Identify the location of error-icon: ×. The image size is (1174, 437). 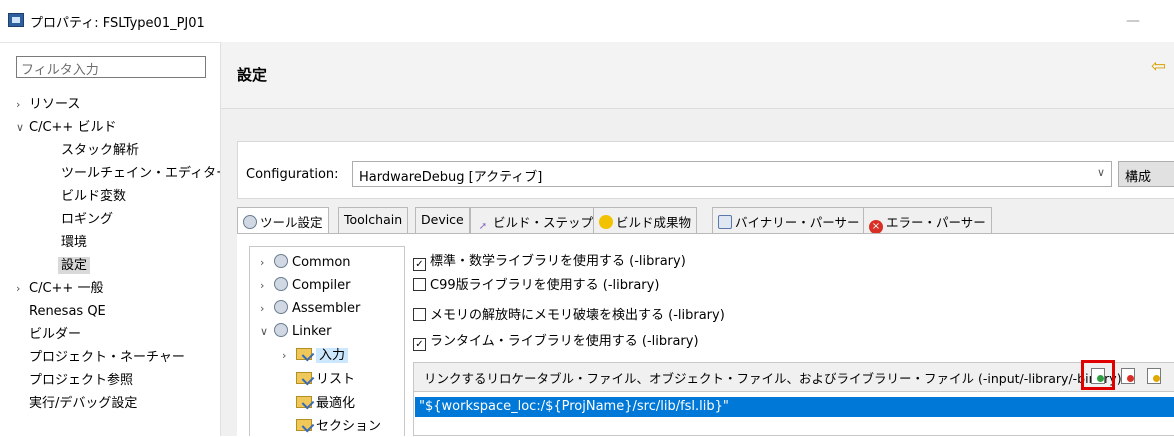
(876, 227).